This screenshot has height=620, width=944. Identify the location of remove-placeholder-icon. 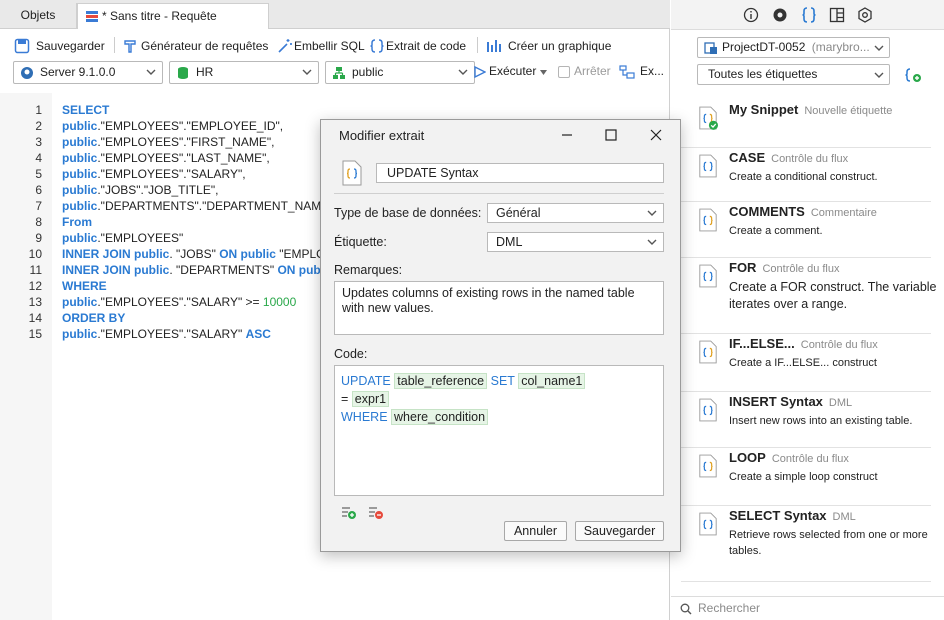
(376, 512).